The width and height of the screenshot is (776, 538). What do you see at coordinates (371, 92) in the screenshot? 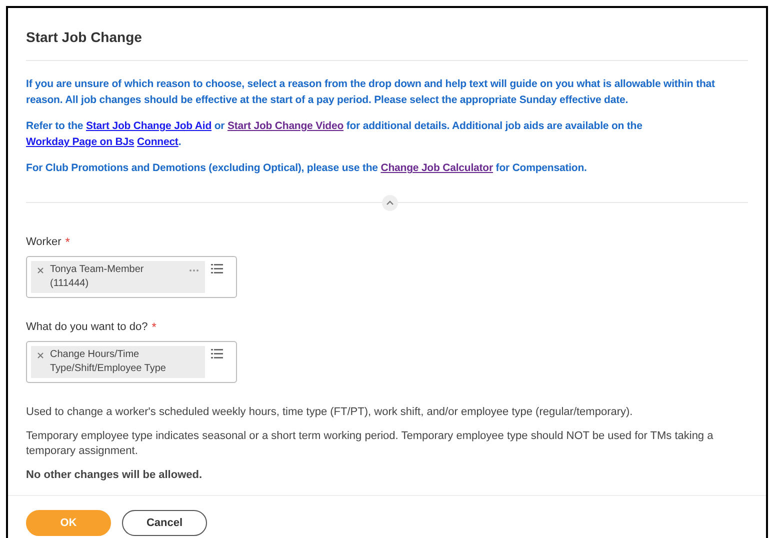
I see `instruction-text: If you are unsure of which reason to choose, select a reason from the drop down and help text will guide on you what is allowable within that reason. All job changes should be effective at the start of a pay period. Please select the appropriate Sunday effective date.` at bounding box center [371, 92].